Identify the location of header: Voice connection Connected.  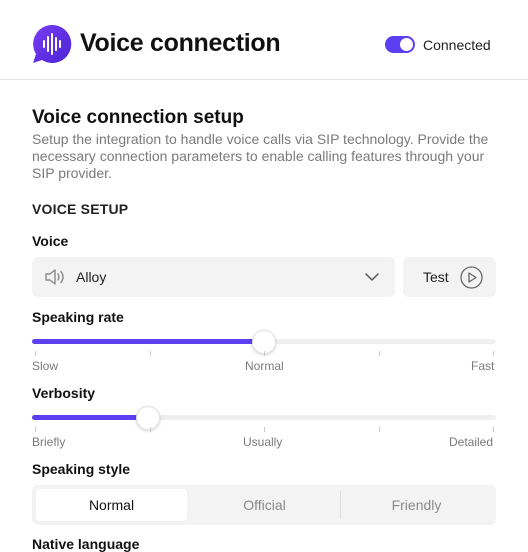
(264, 40).